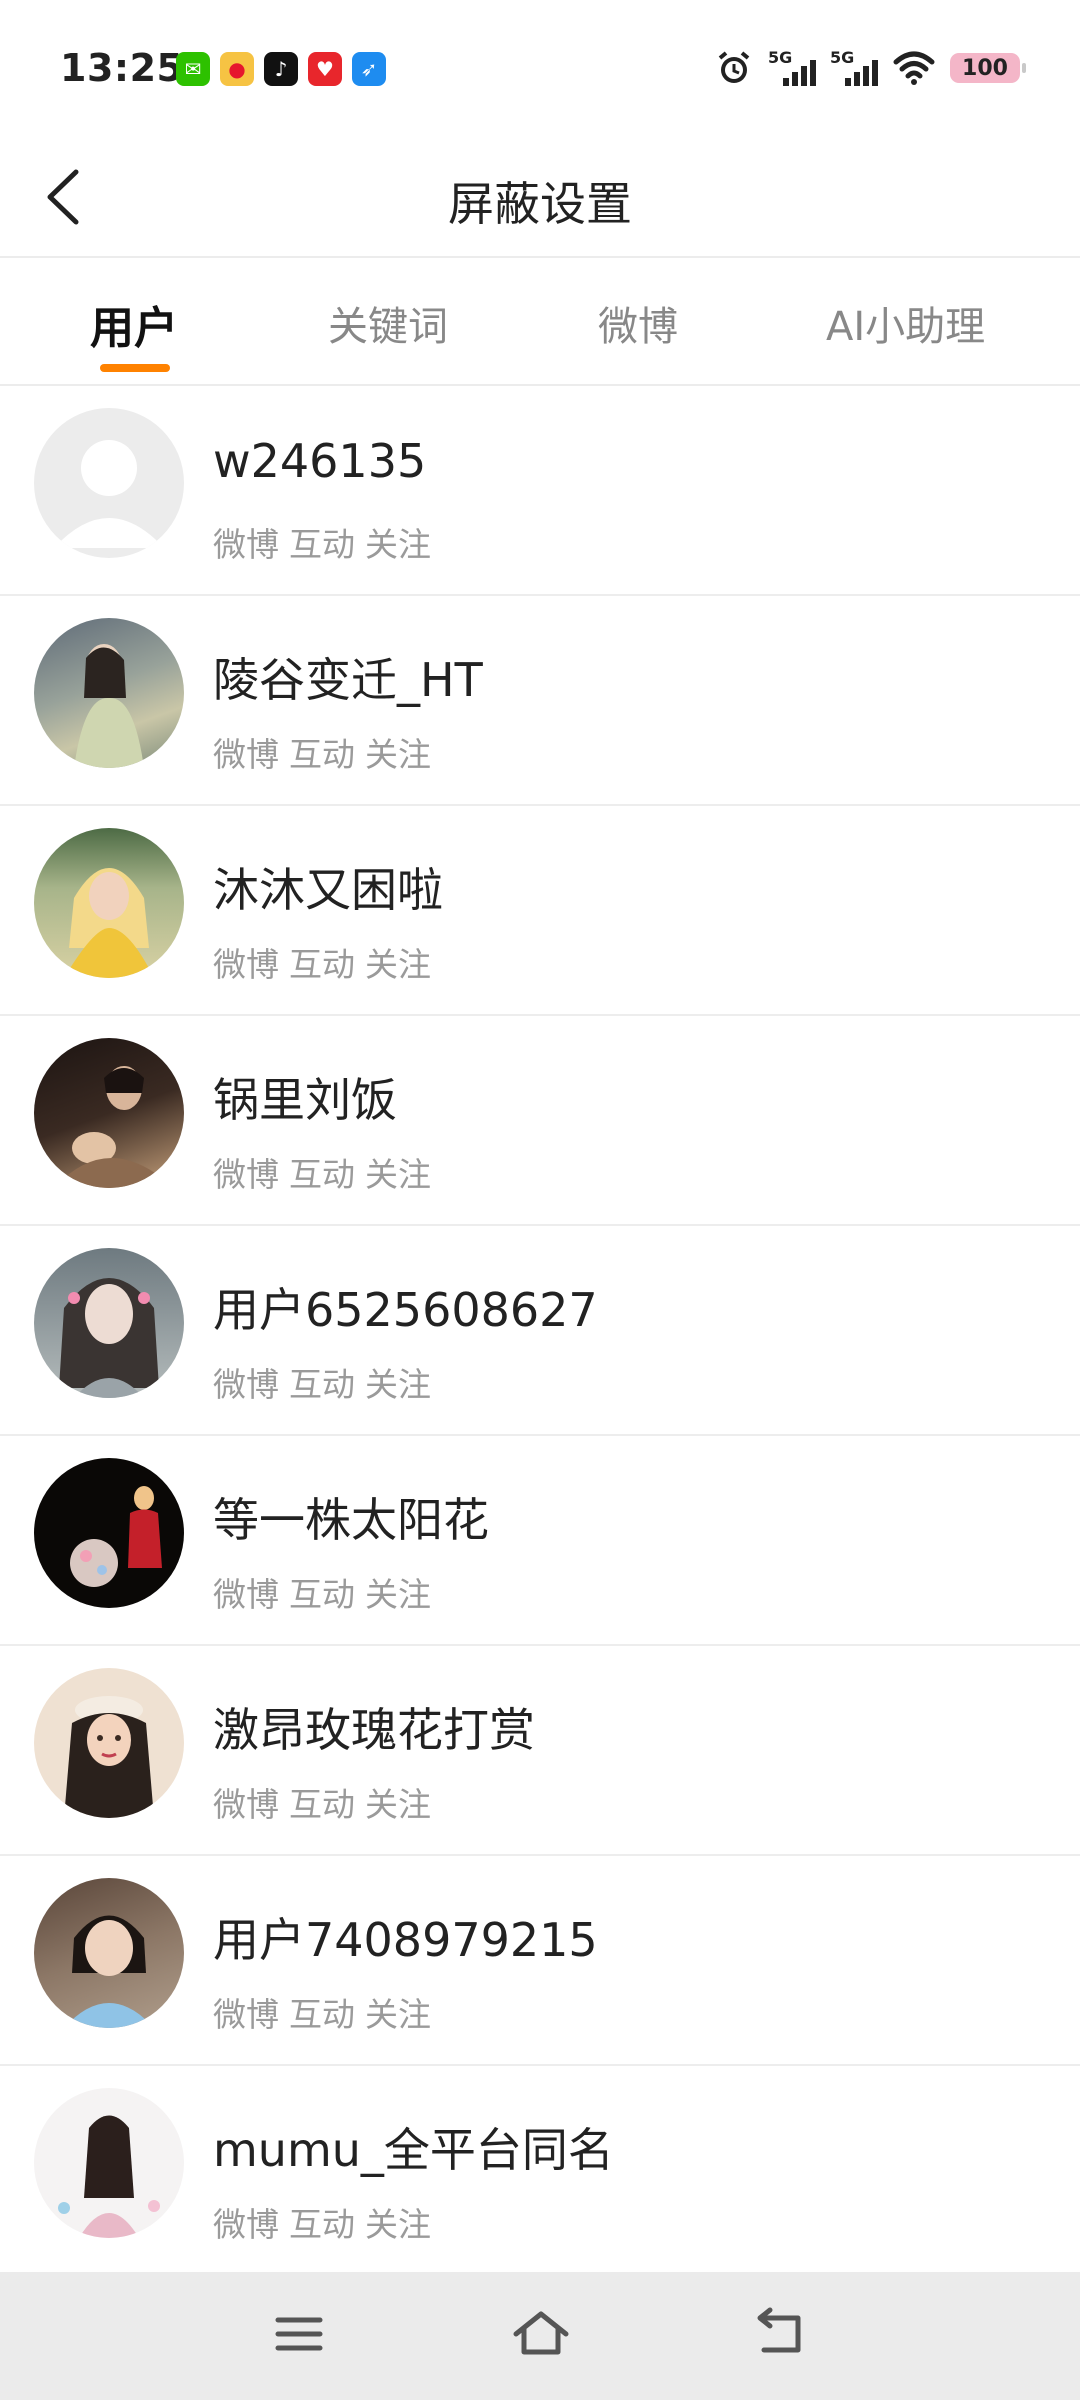  I want to click on wifi-icon, so click(914, 68).